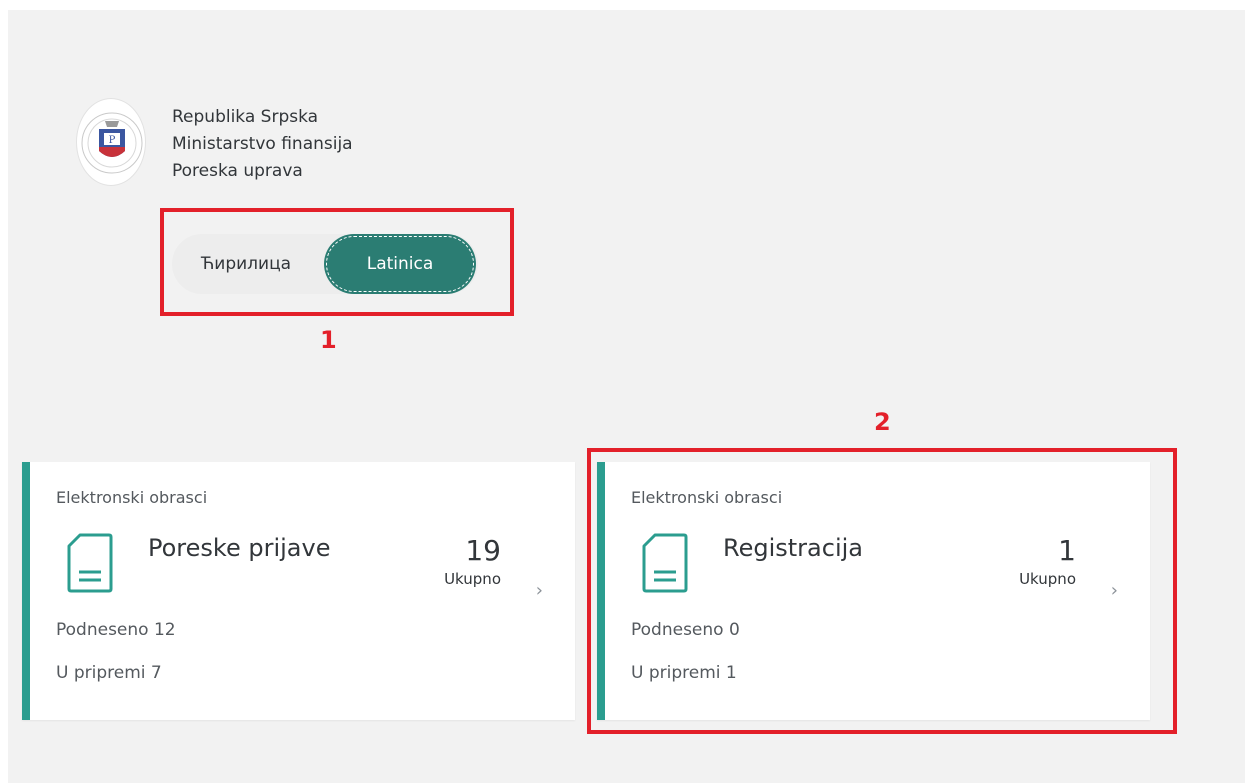 The width and height of the screenshot is (1245, 783). Describe the element at coordinates (109, 673) in the screenshot. I see `tile-stat-in-progress: U pripremi 7` at that location.